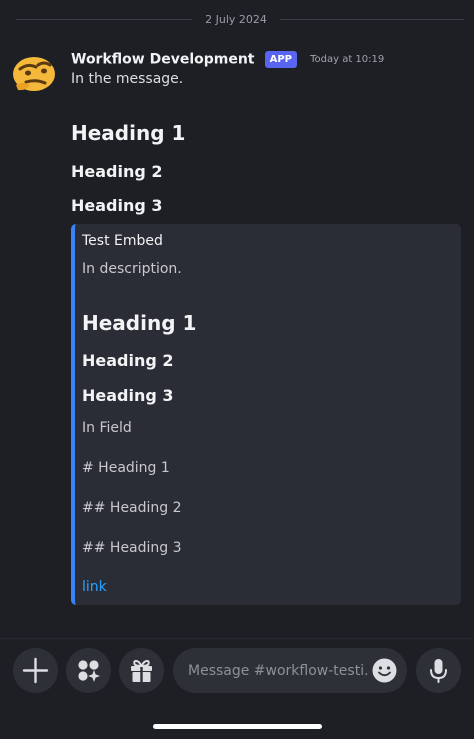 This screenshot has height=739, width=474. What do you see at coordinates (117, 171) in the screenshot?
I see `message-heading-2: Heading 2` at bounding box center [117, 171].